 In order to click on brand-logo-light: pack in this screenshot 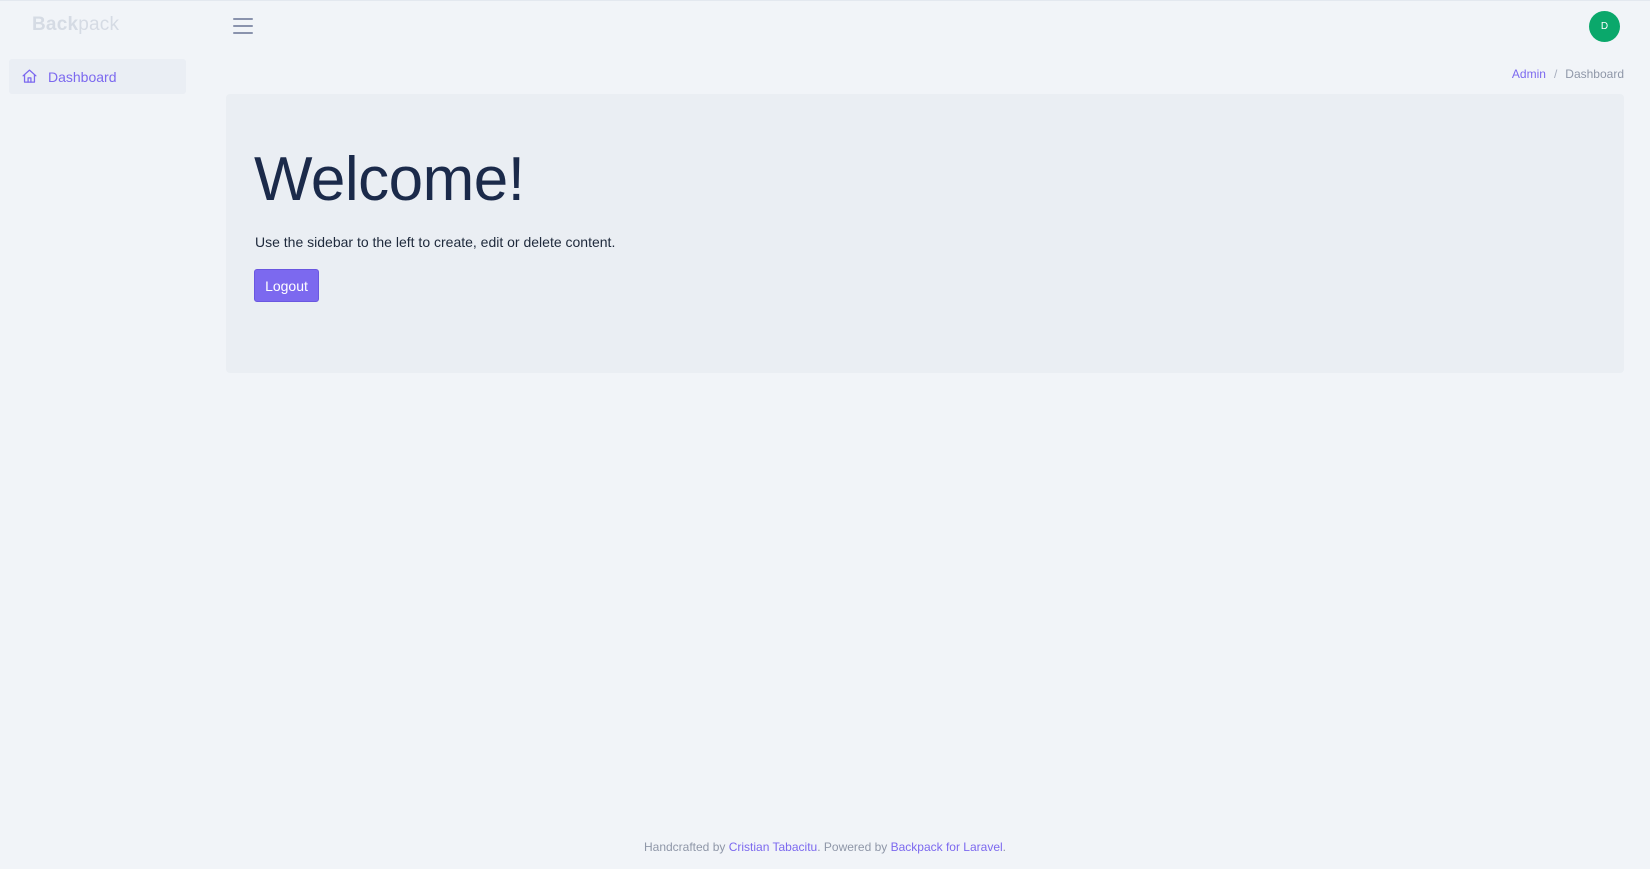, I will do `click(99, 24)`.